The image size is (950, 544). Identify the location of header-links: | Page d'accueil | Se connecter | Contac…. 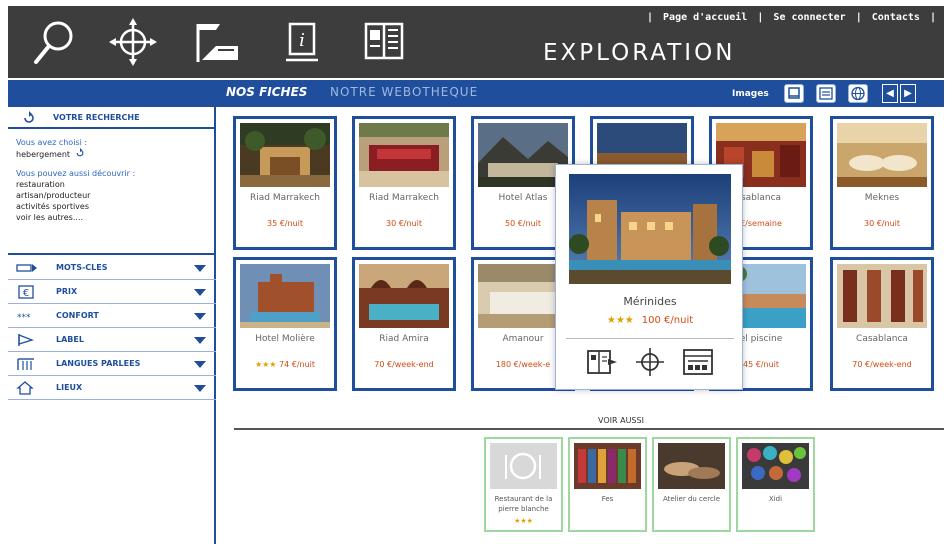
(791, 17).